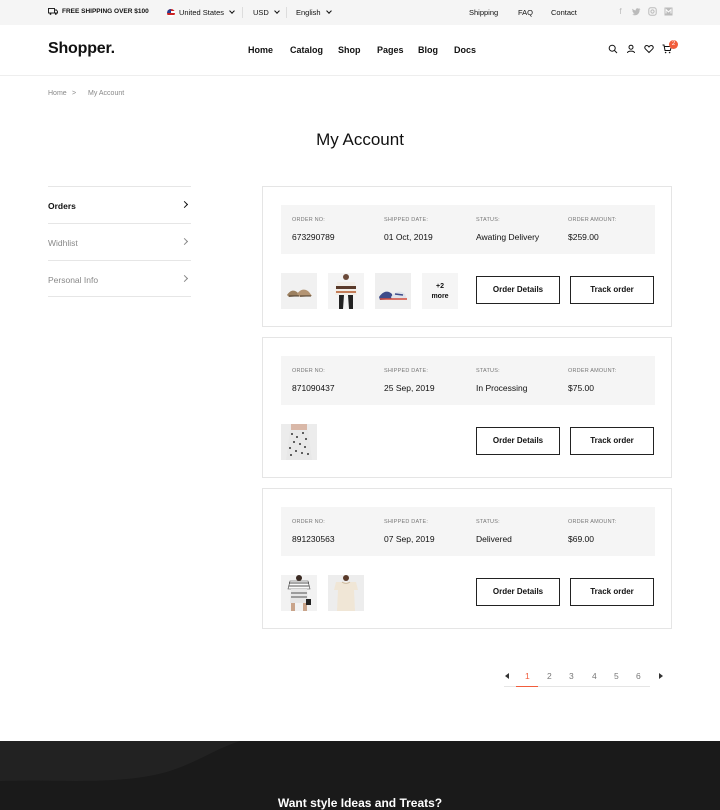 This screenshot has height=810, width=720. I want to click on order-status: Awating Delivery, so click(508, 237).